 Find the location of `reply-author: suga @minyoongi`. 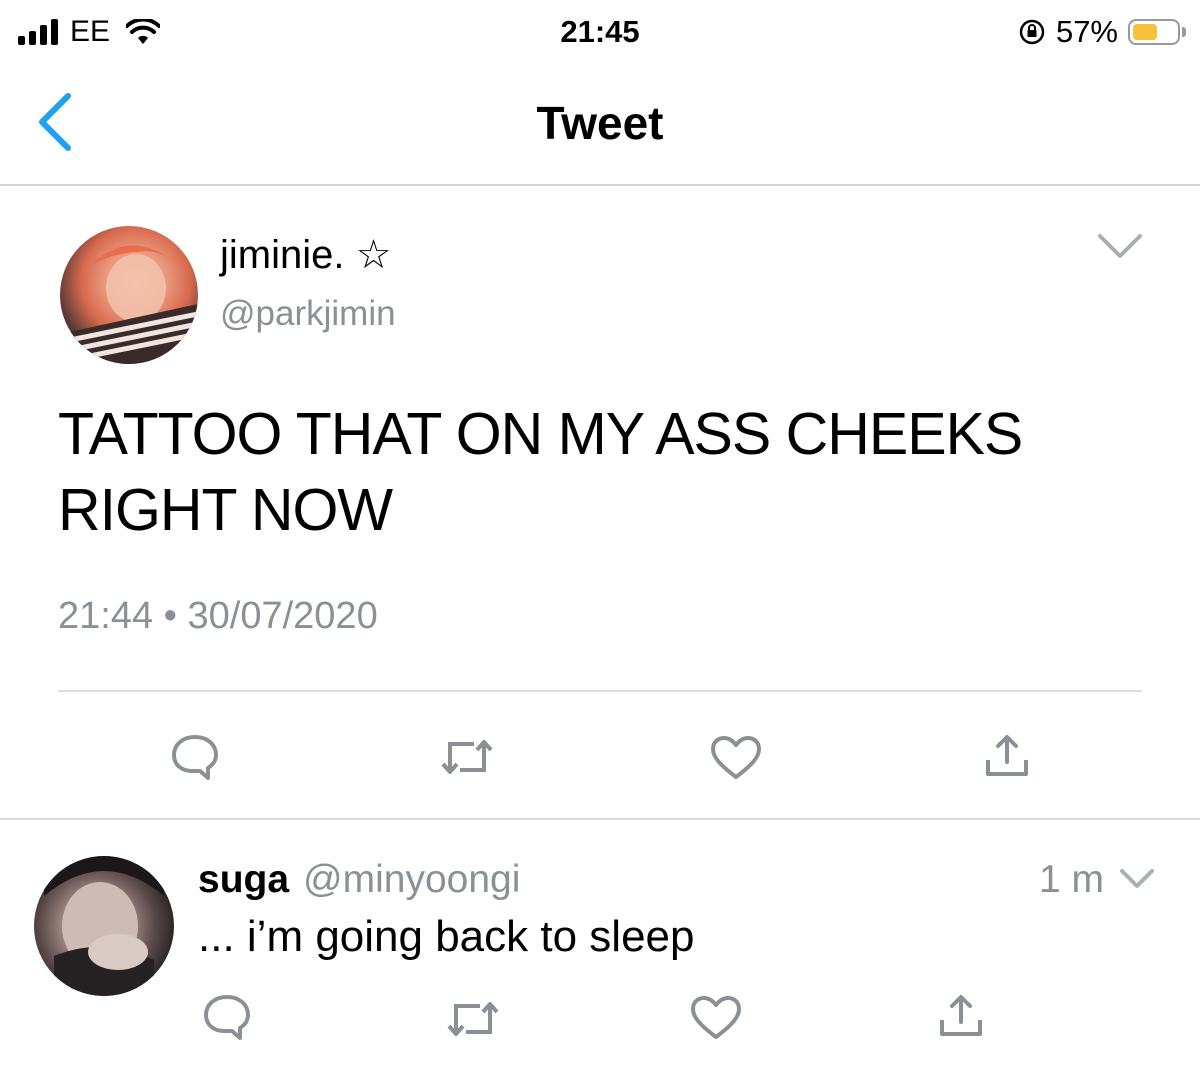

reply-author: suga @minyoongi is located at coordinates (359, 880).